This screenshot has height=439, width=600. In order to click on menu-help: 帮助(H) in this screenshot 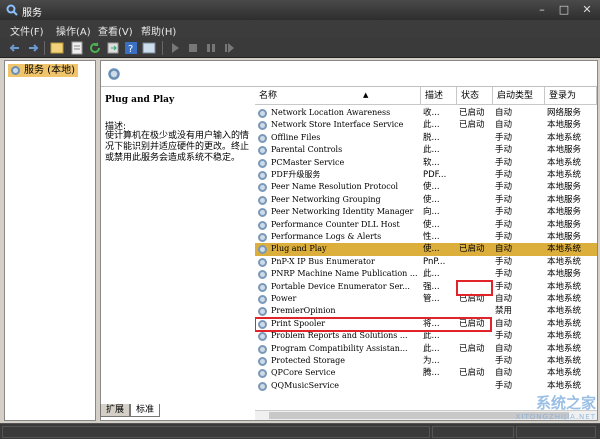, I will do `click(158, 30)`.